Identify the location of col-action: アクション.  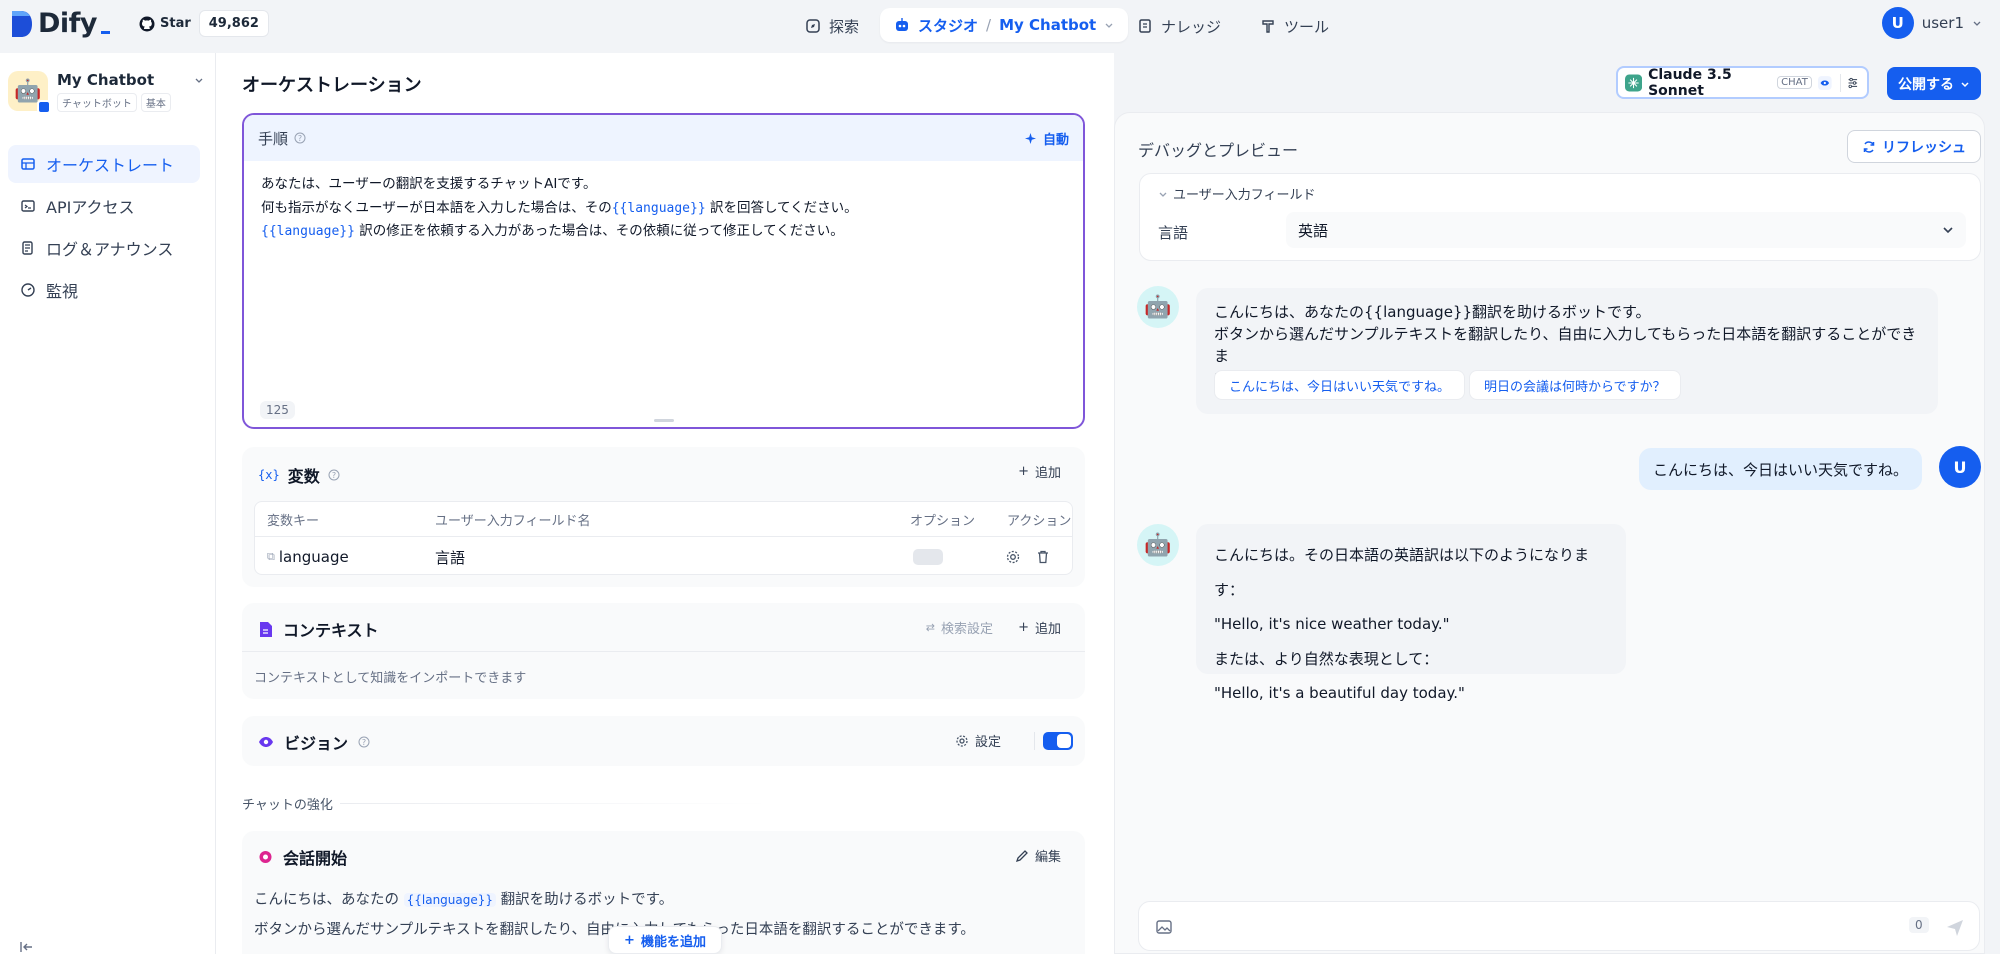
(1039, 521).